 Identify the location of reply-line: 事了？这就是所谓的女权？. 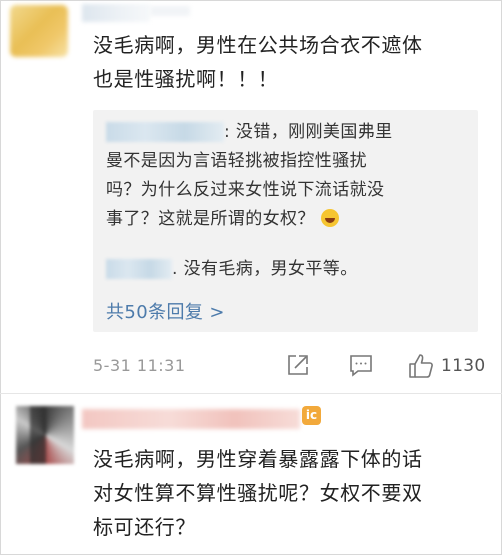
(287, 219).